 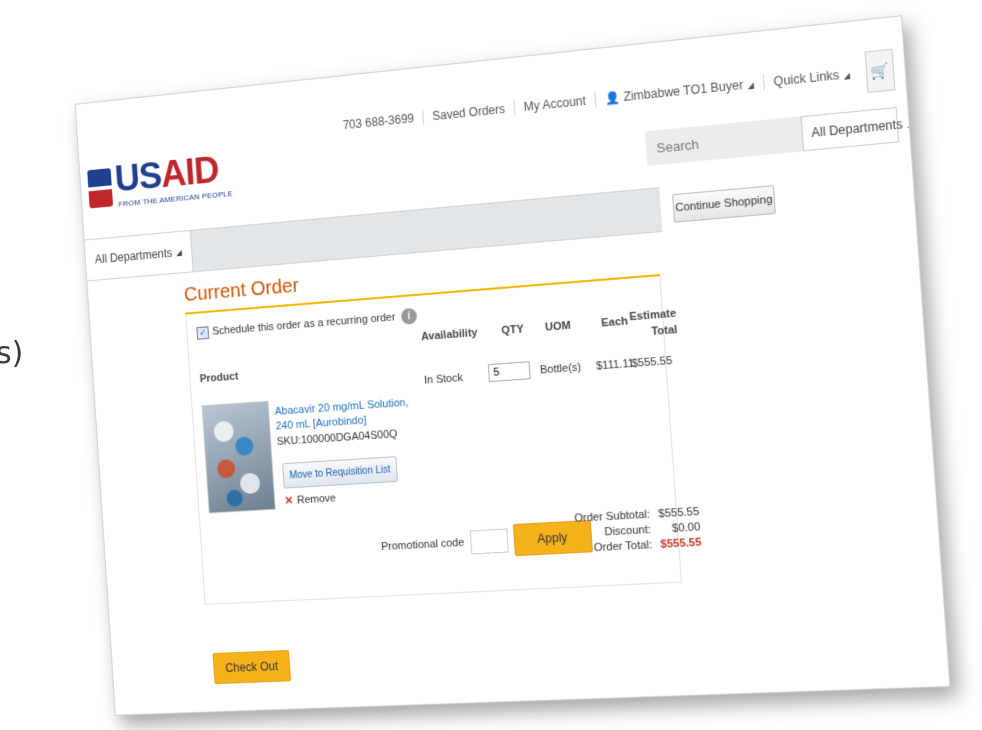 What do you see at coordinates (512, 330) in the screenshot?
I see `column-header-qty: QTY` at bounding box center [512, 330].